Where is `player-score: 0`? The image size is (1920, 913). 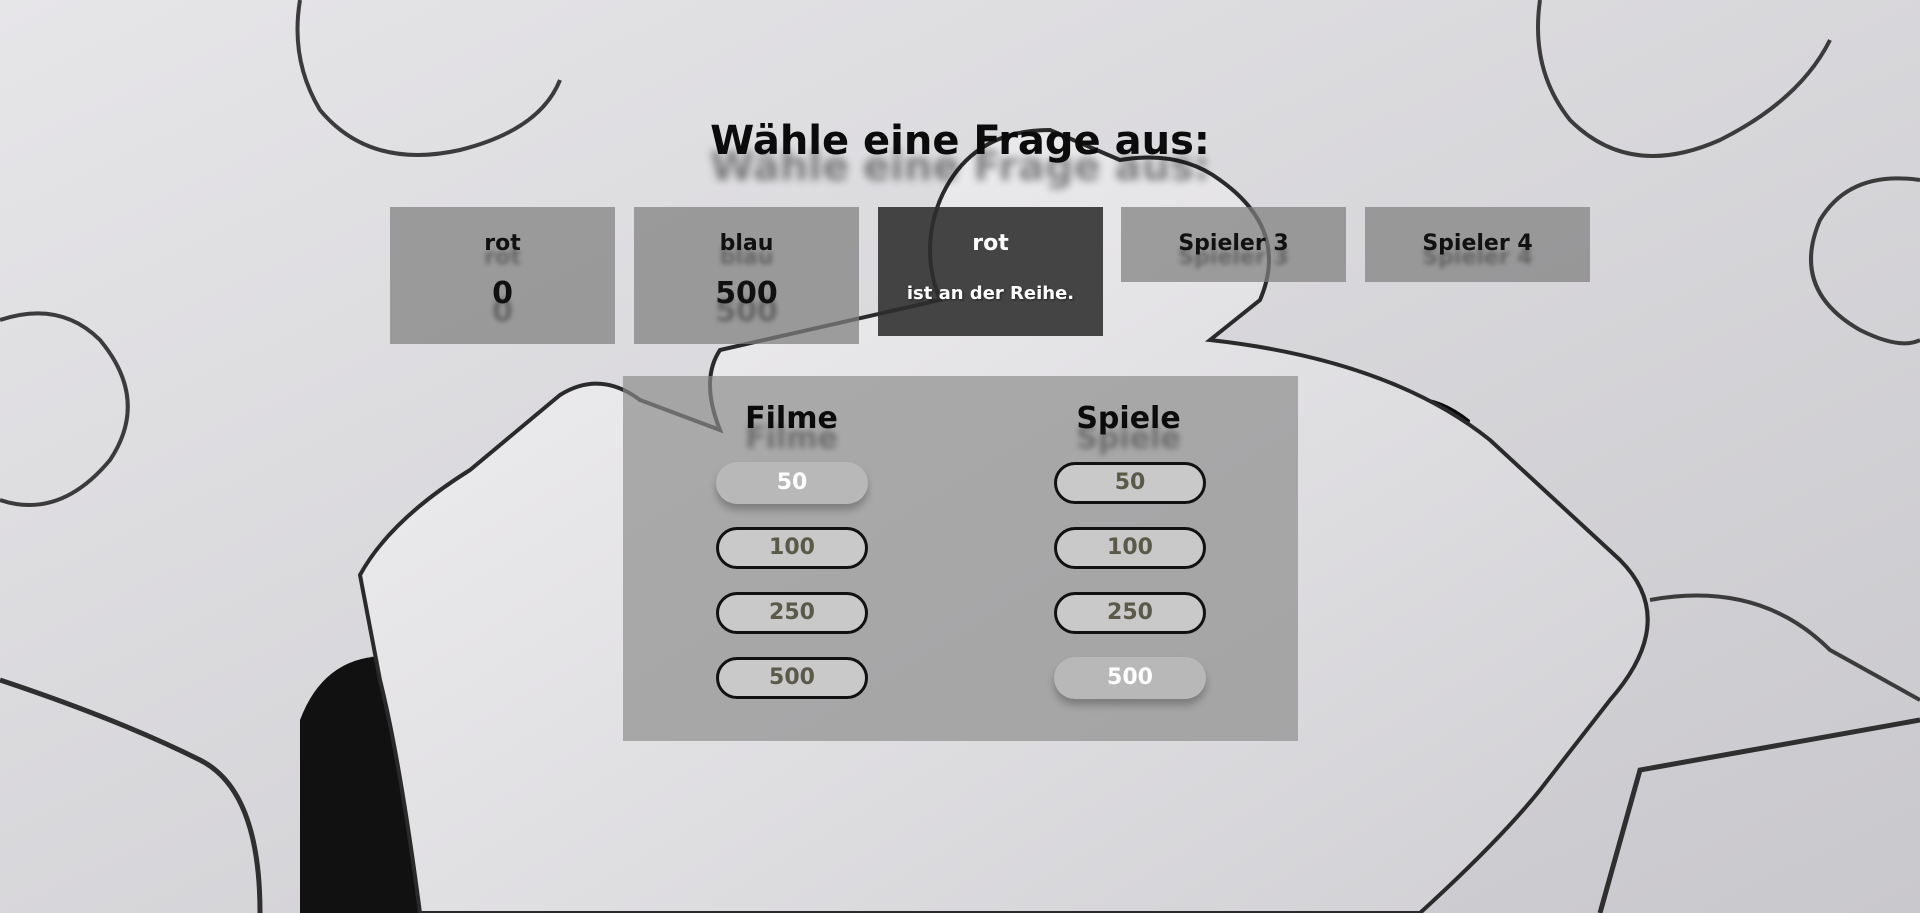
player-score: 0 is located at coordinates (502, 293).